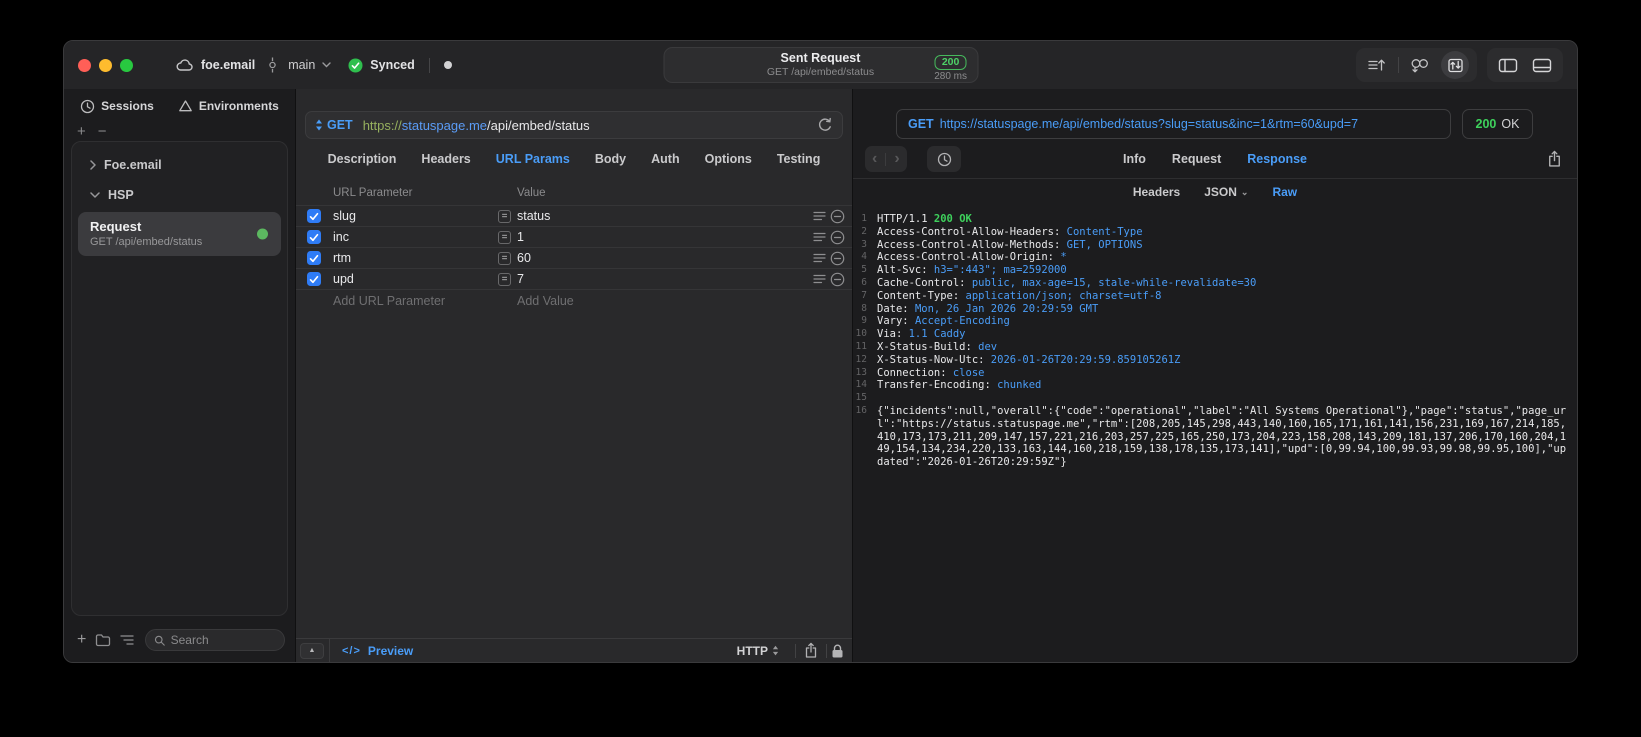  Describe the element at coordinates (861, 398) in the screenshot. I see `line-number: 15` at that location.